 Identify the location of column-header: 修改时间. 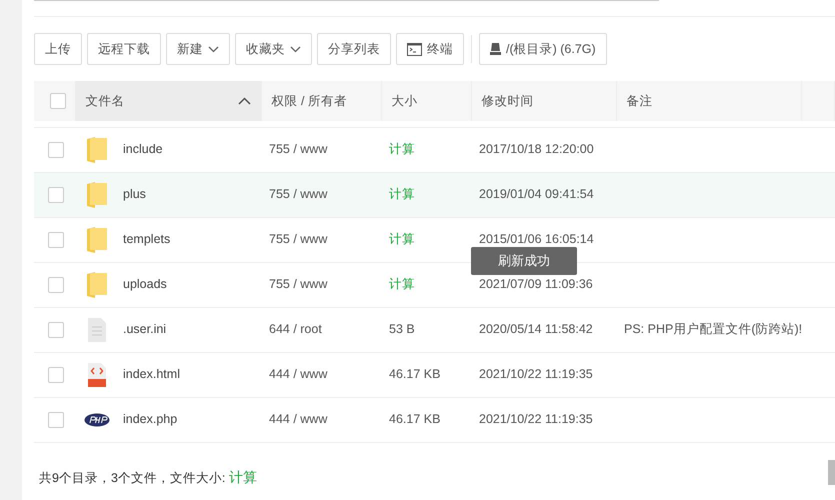
(508, 101).